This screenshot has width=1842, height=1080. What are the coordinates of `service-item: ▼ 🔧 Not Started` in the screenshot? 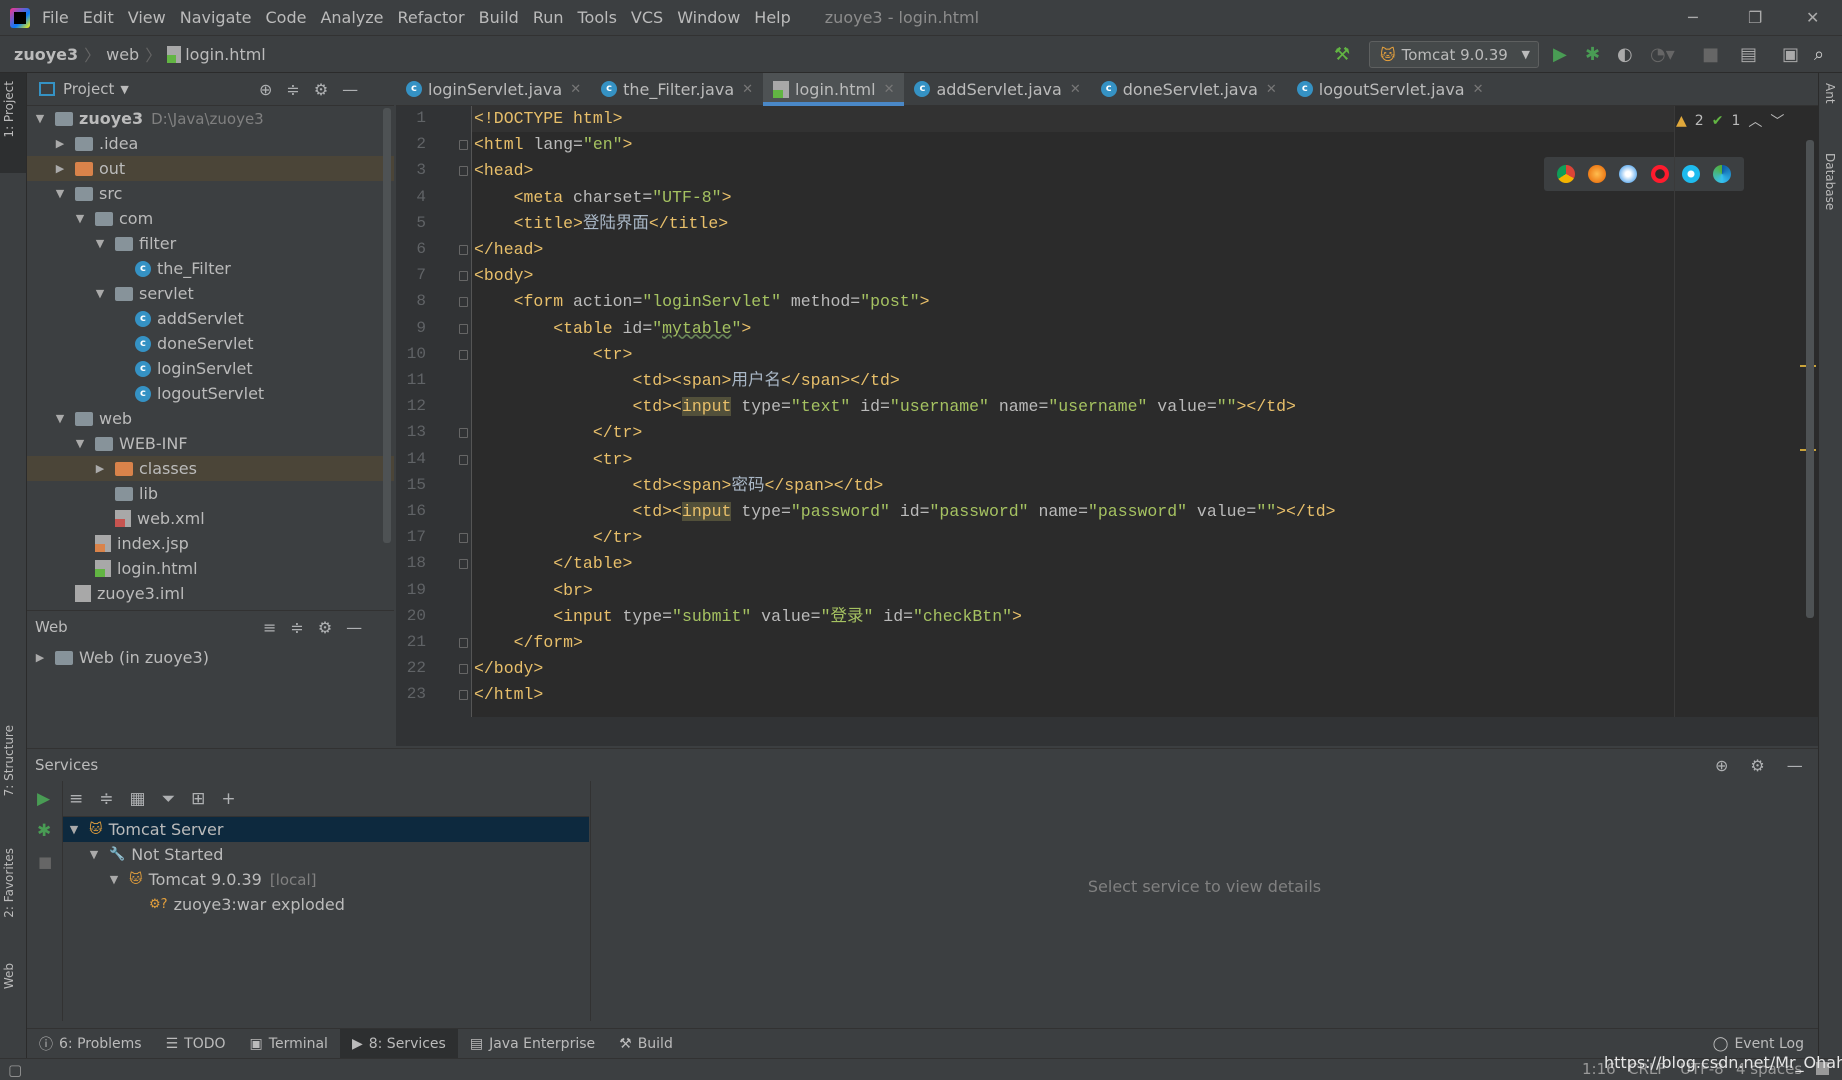 It's located at (326, 854).